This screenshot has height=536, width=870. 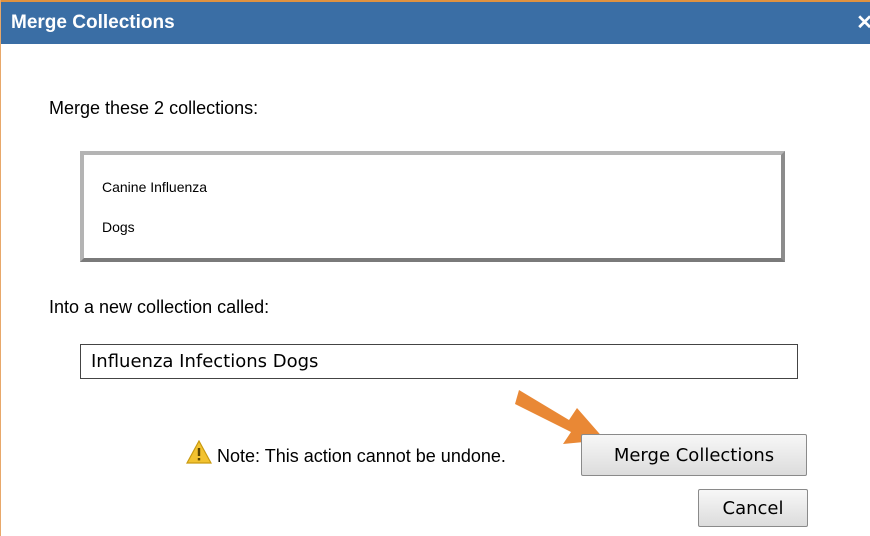 What do you see at coordinates (199, 452) in the screenshot?
I see `warning-icon` at bounding box center [199, 452].